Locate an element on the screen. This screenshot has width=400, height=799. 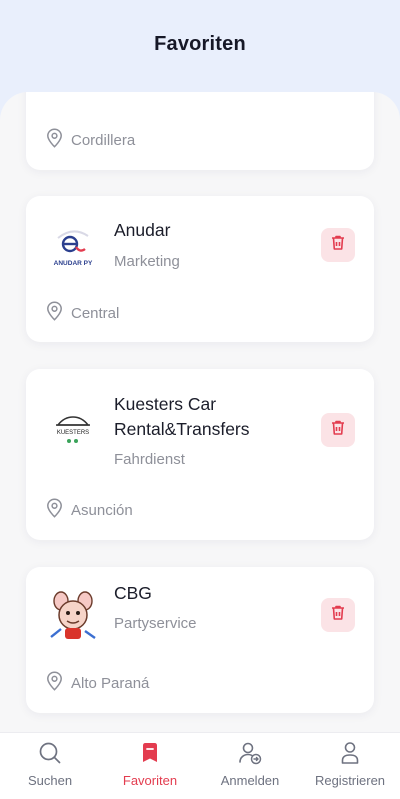
business-category: Marketing is located at coordinates (147, 261).